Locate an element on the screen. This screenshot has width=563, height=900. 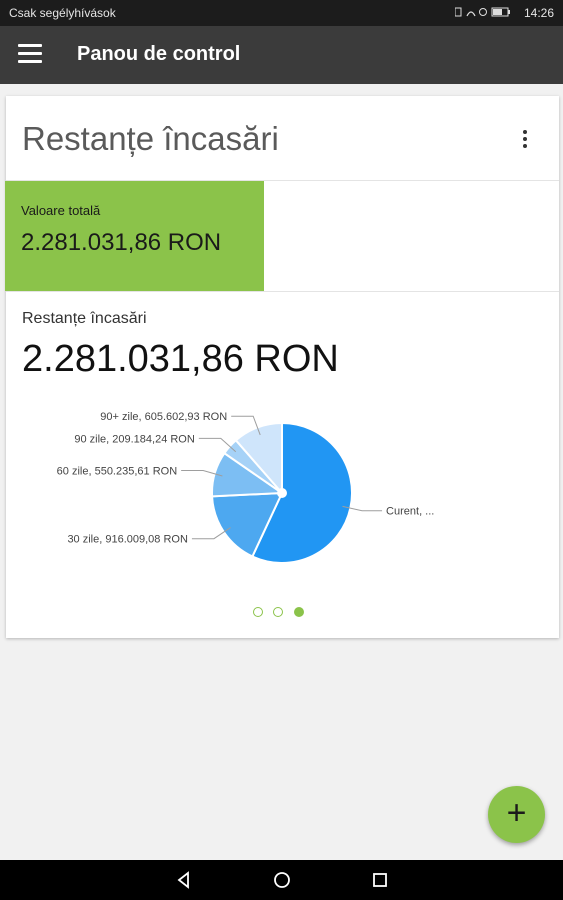
status-bar: Csak segélyhívások 14:26 is located at coordinates (281, 13).